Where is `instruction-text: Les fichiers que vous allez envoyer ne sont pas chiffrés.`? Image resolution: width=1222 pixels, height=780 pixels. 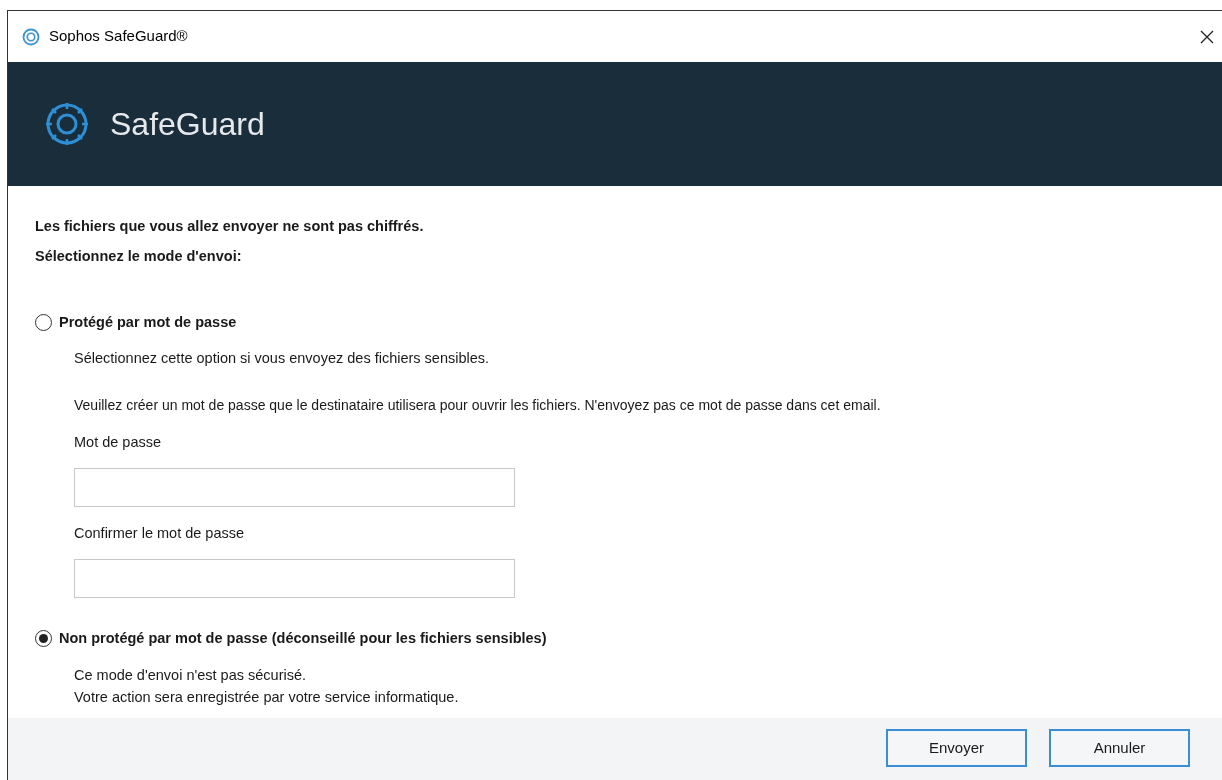 instruction-text: Les fichiers que vous allez envoyer ne sont pas chiffrés. is located at coordinates (230, 226).